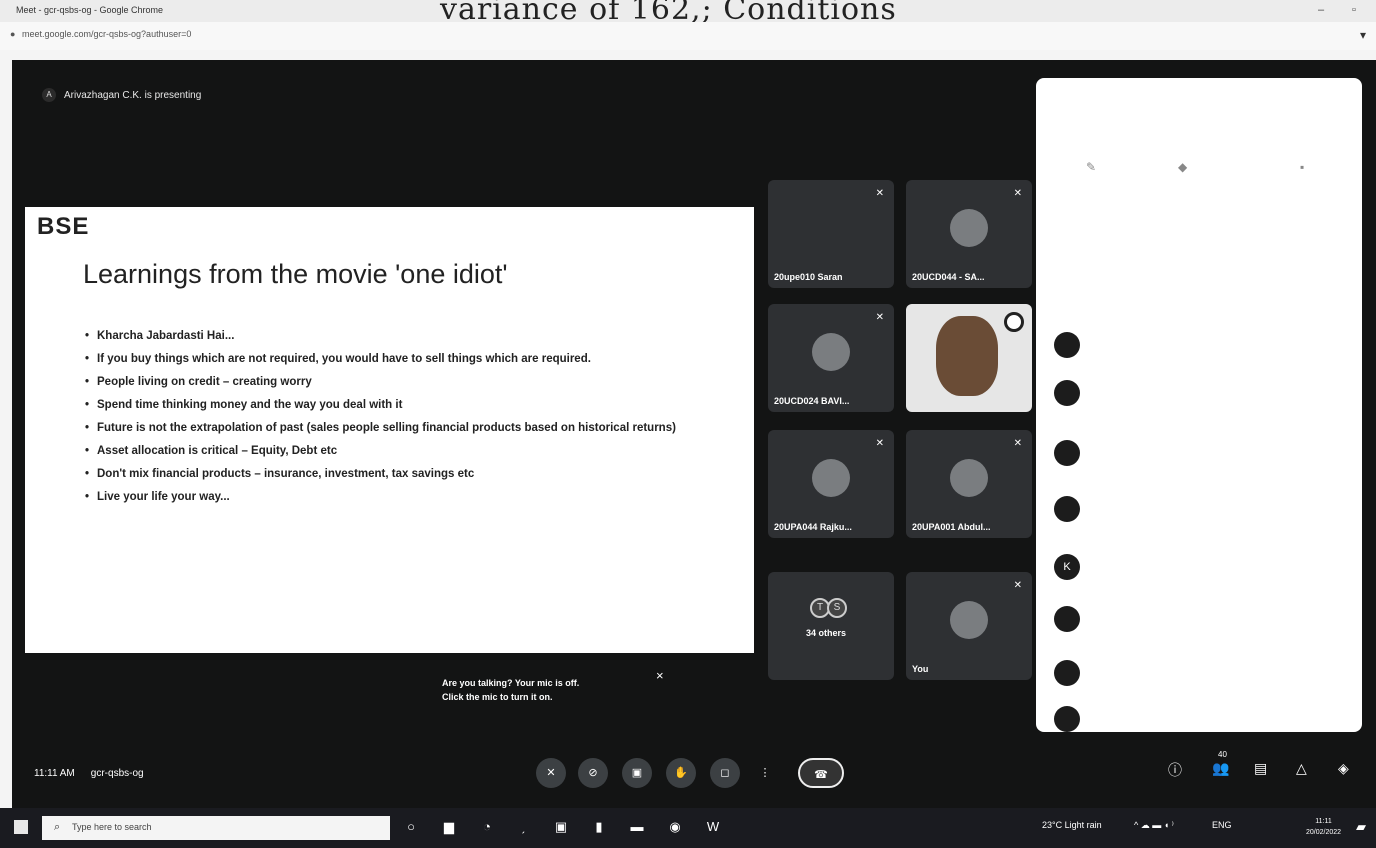  Describe the element at coordinates (1067, 567) in the screenshot. I see `panel-avatar: K` at that location.